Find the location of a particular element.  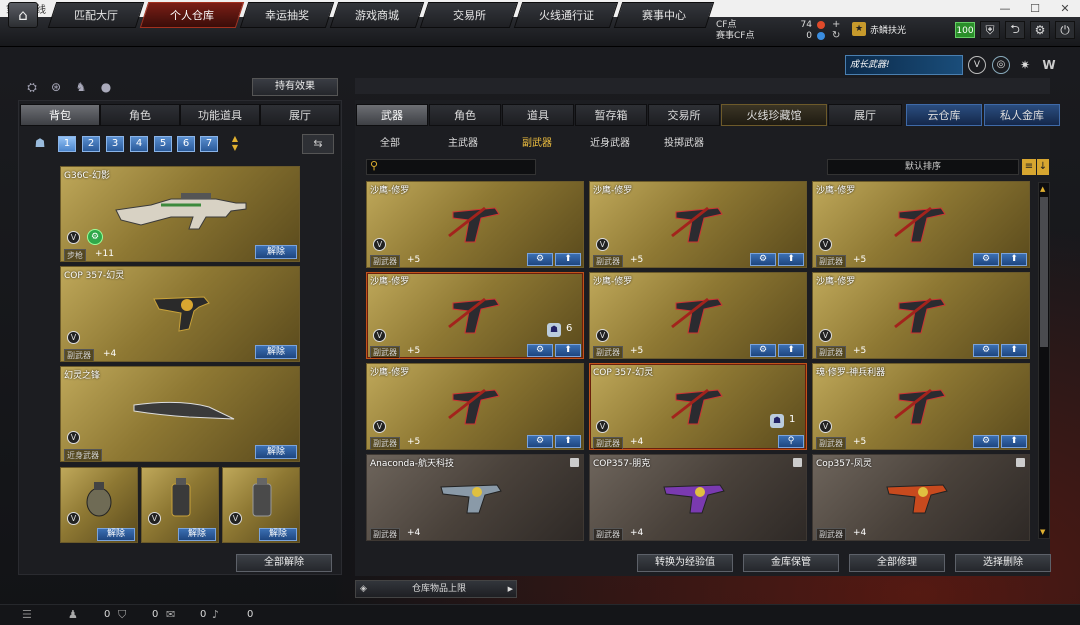

slot-6: 6 is located at coordinates (186, 144).